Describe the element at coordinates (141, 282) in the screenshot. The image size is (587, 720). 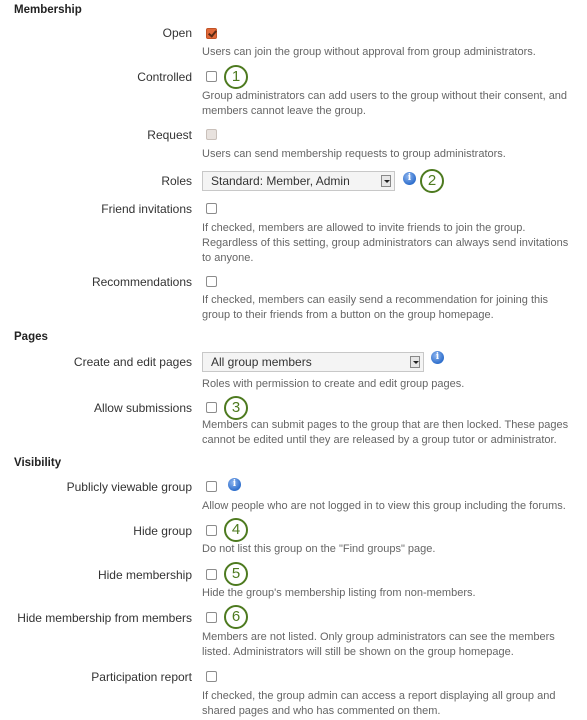
I see `recommendations-label: Recommendations` at that location.